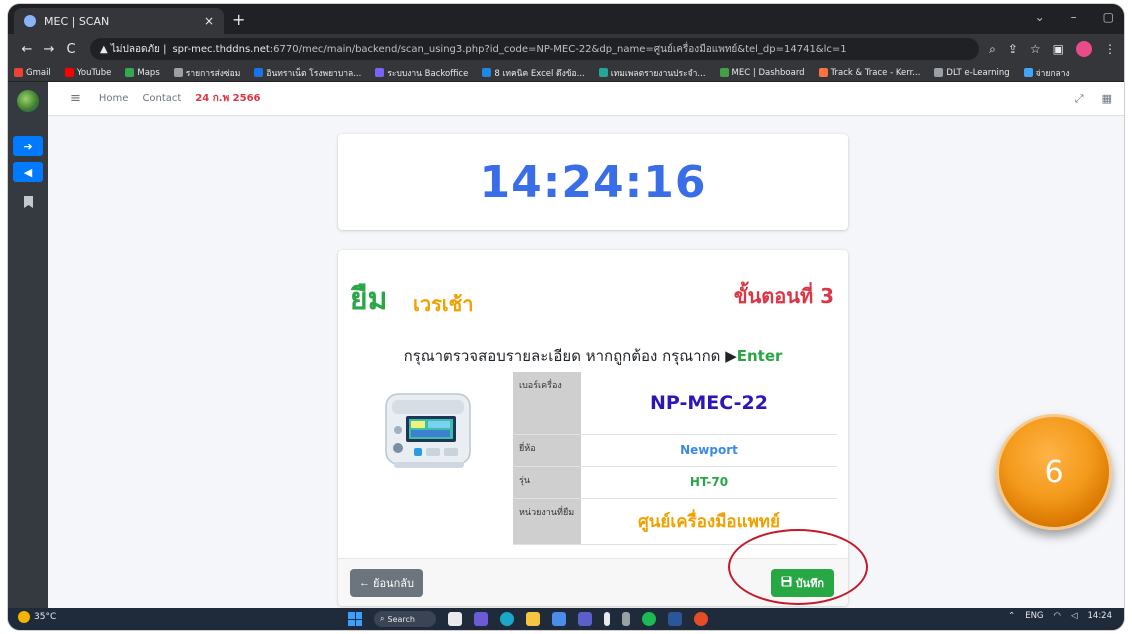 The width and height of the screenshot is (1132, 634). What do you see at coordinates (675, 619) in the screenshot?
I see `word-icon` at bounding box center [675, 619].